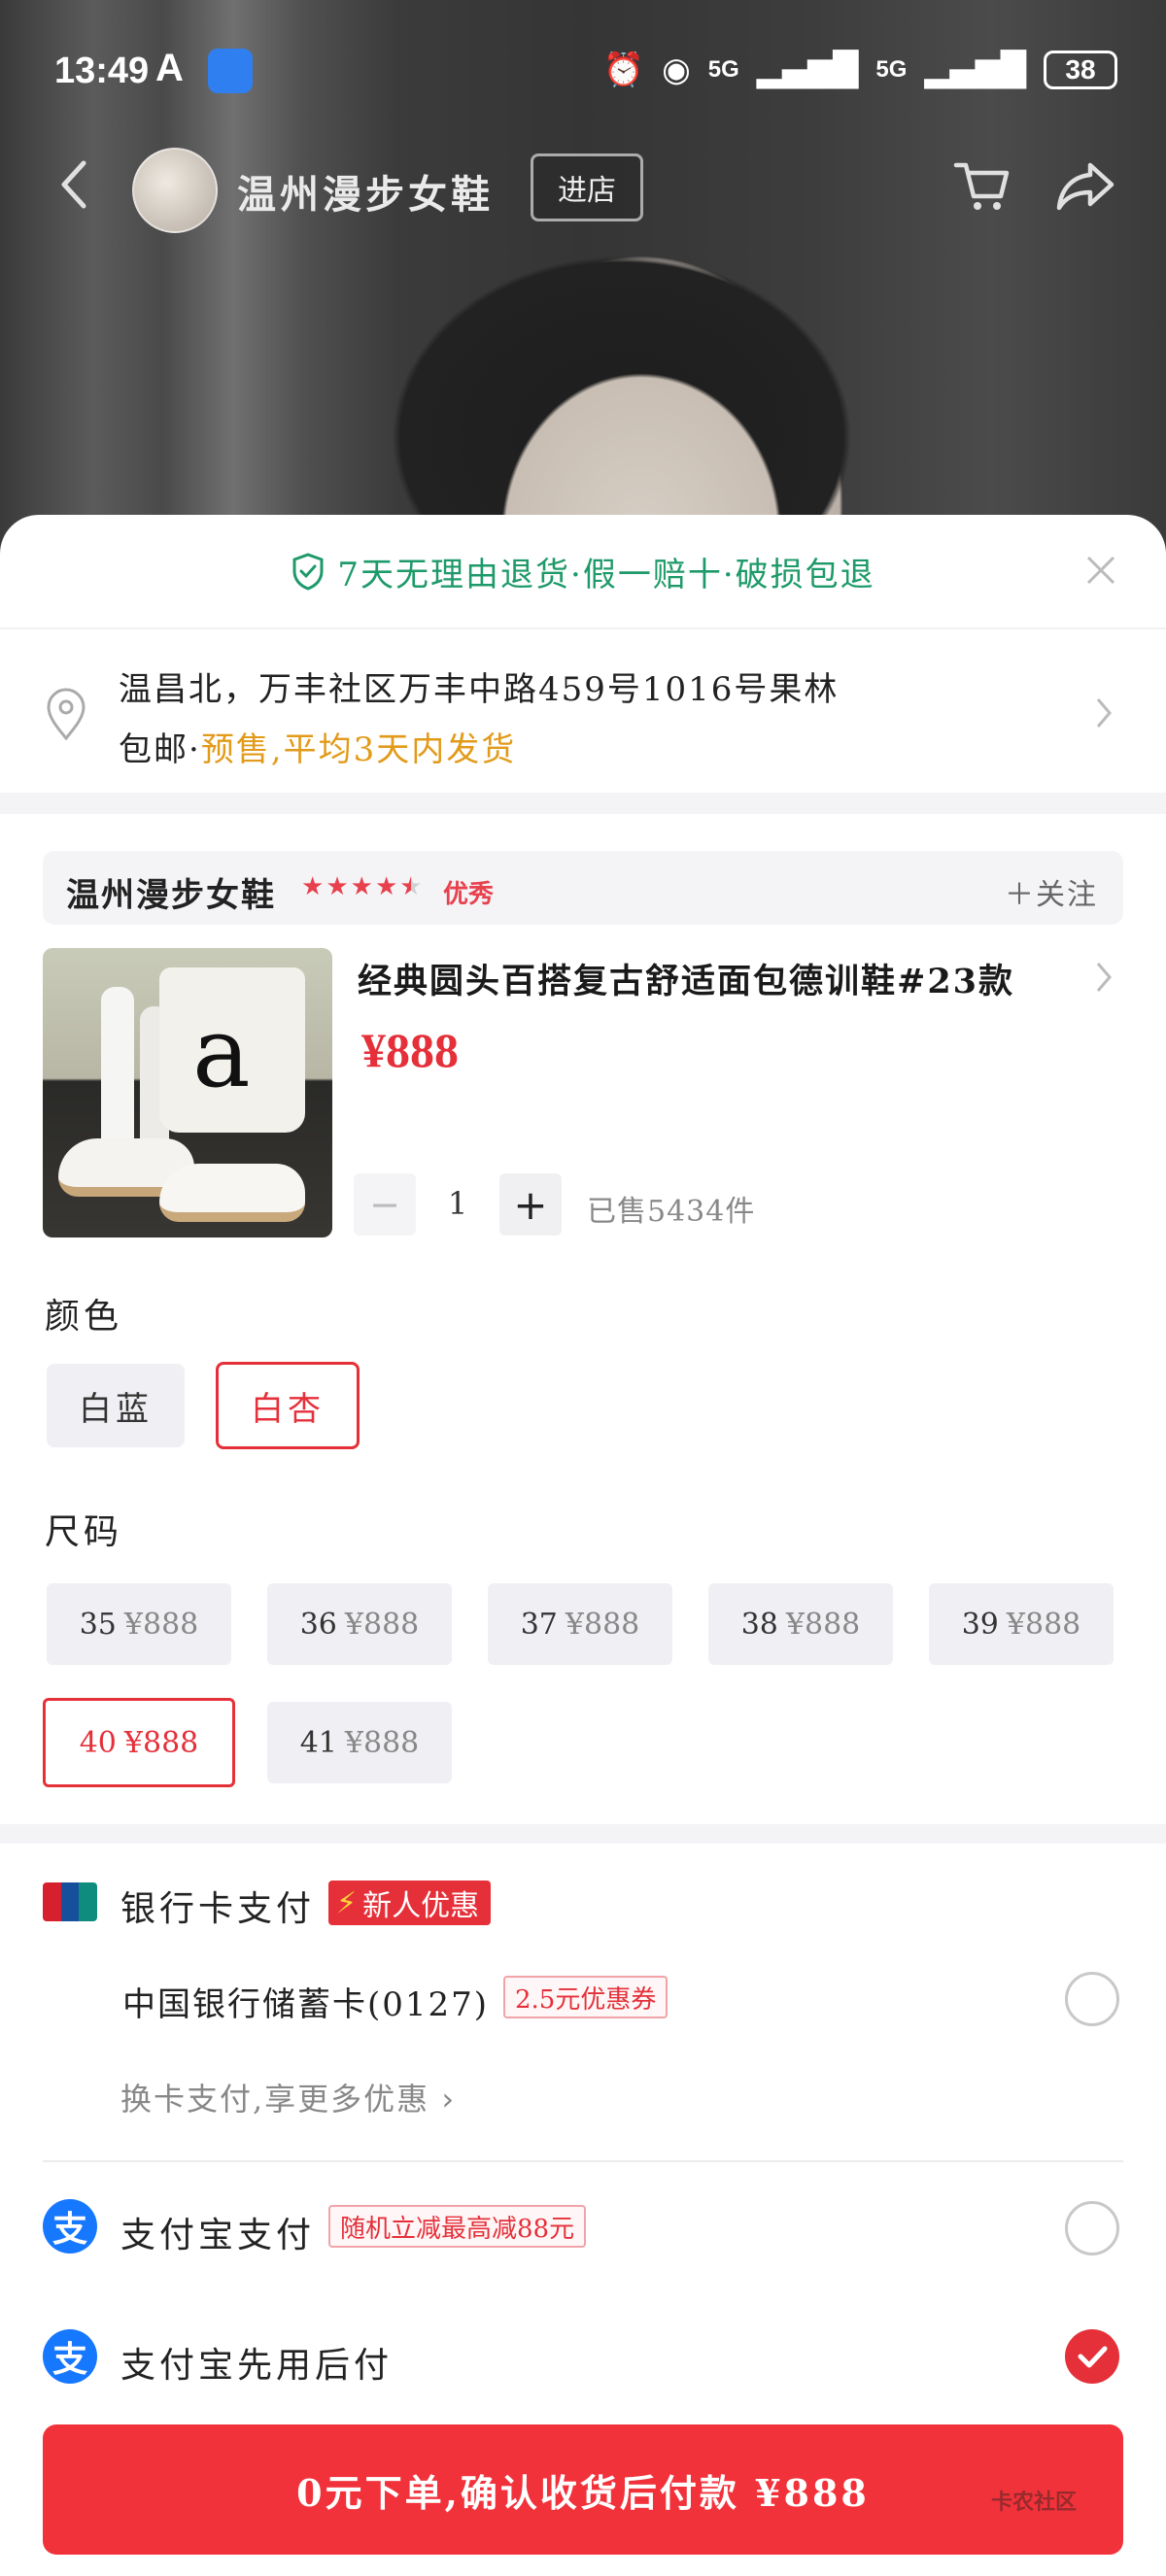 This screenshot has height=2576, width=1166. Describe the element at coordinates (1092, 1999) in the screenshot. I see `bank-card-radio` at that location.